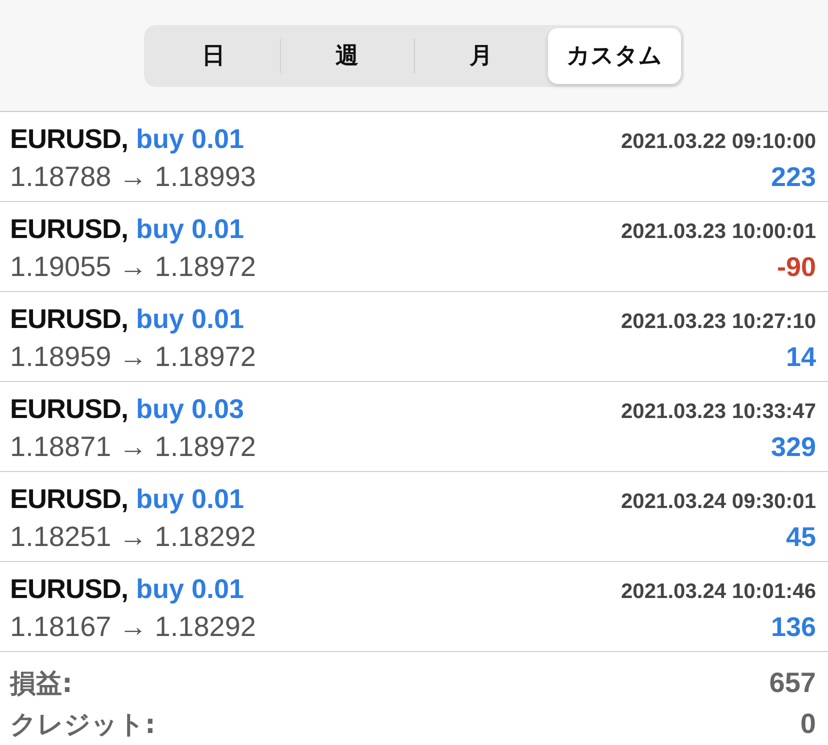 This screenshot has height=745, width=828. I want to click on summary-label: クレジット:, so click(83, 725).